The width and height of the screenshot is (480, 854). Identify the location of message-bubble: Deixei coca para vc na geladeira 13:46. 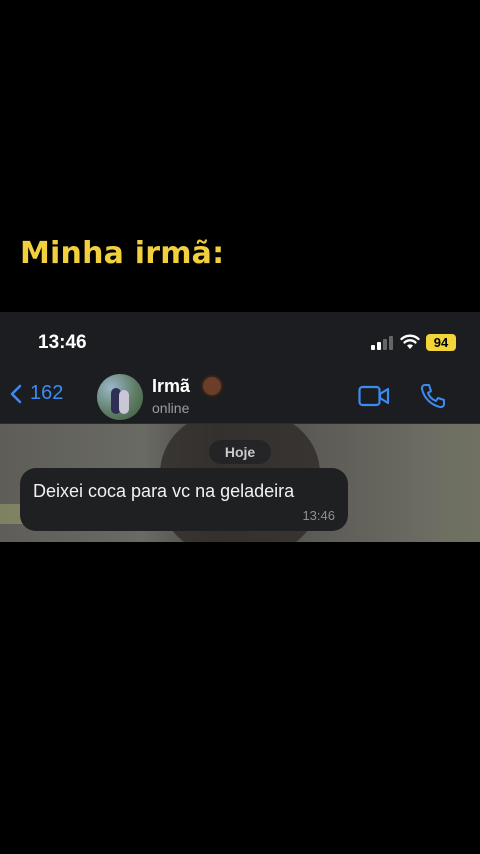
(184, 499).